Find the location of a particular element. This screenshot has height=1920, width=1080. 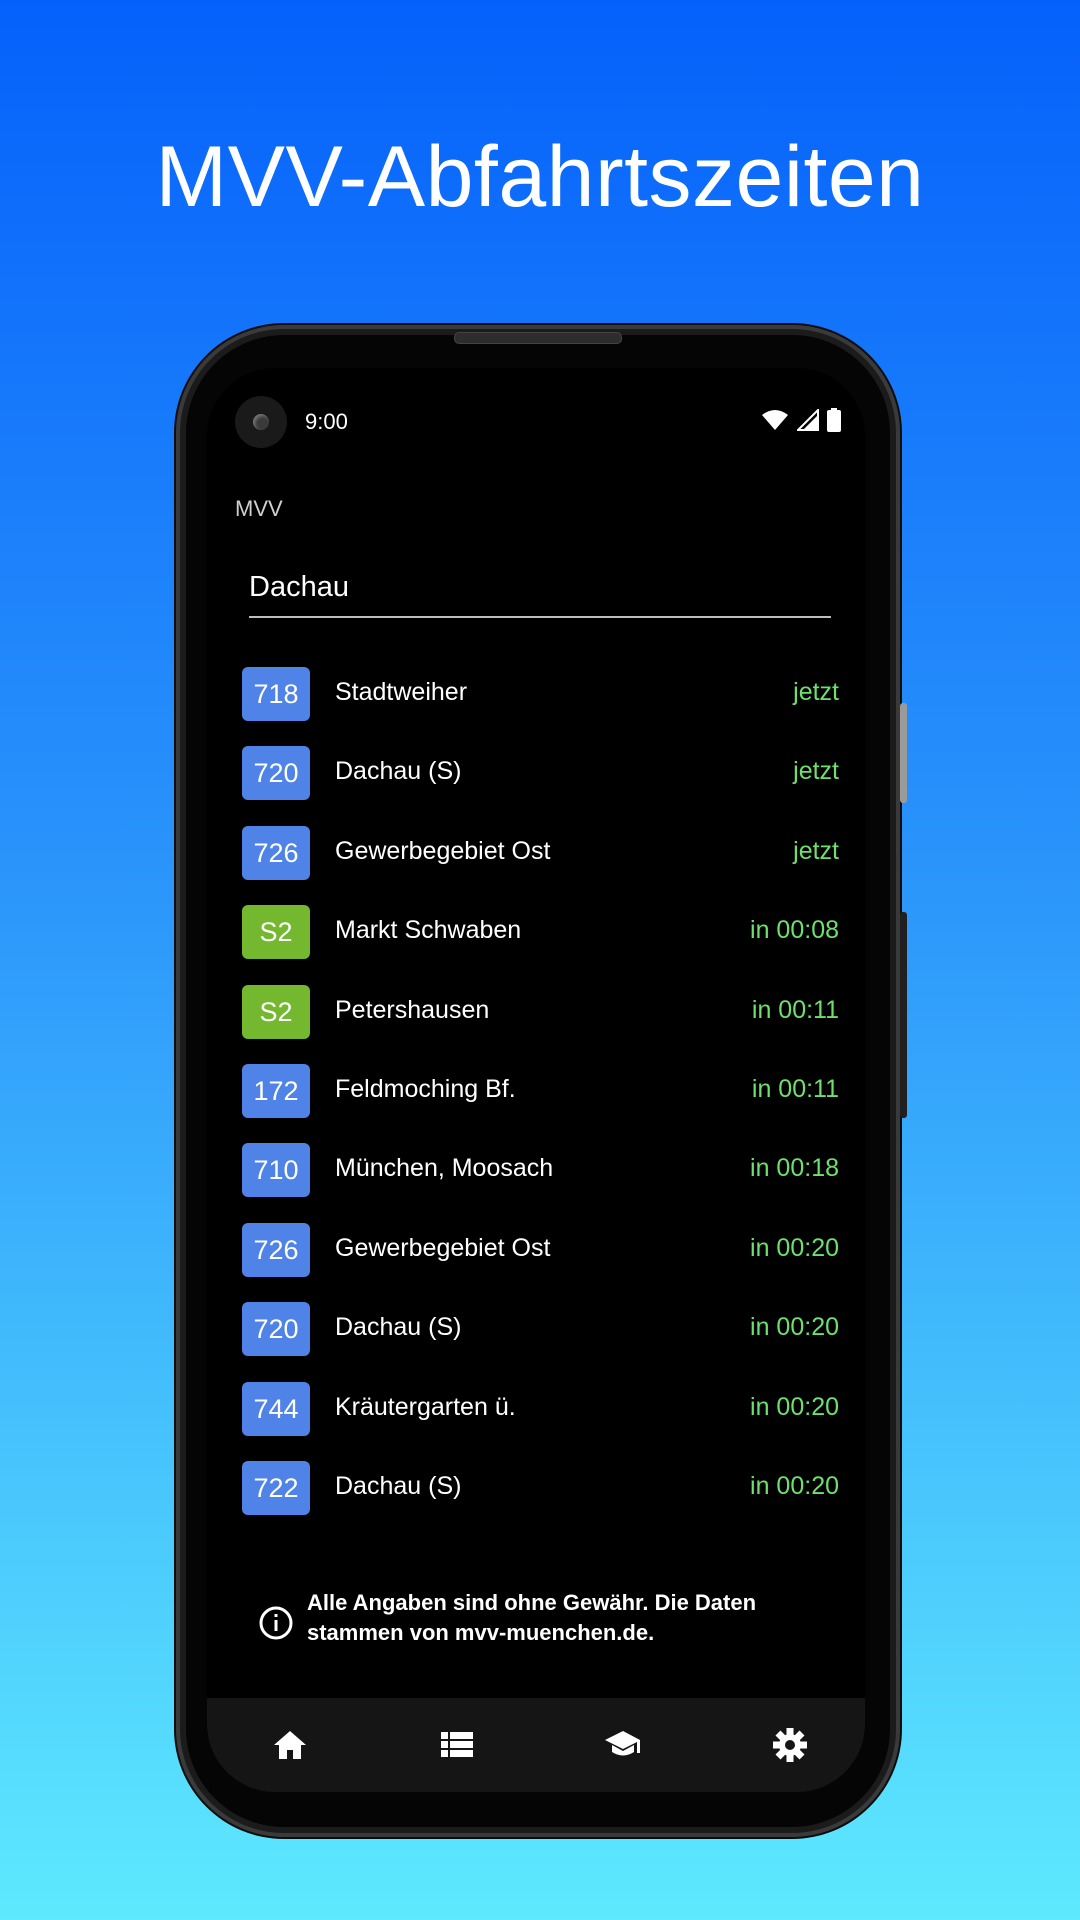

departure-row: 718 Stadtweiher jetzt is located at coordinates (536, 697).